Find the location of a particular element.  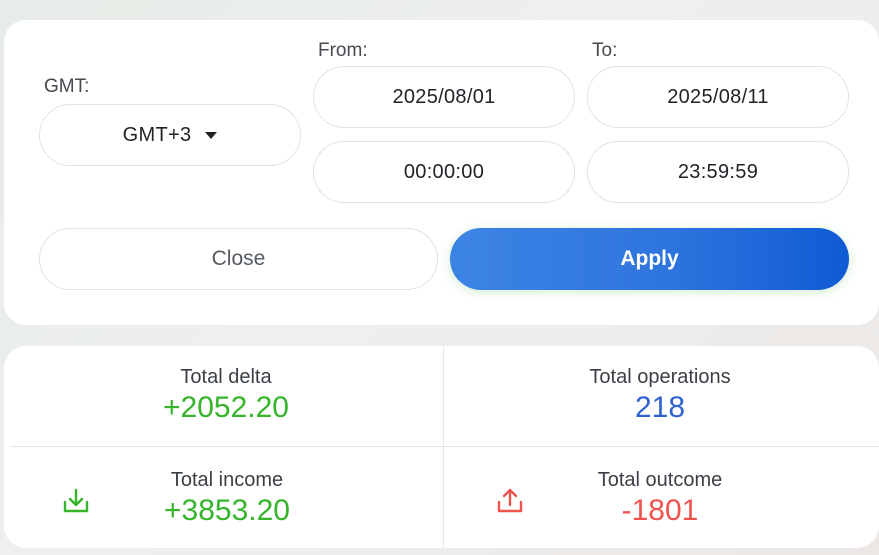

total-outcome-value: -1801 is located at coordinates (660, 510).